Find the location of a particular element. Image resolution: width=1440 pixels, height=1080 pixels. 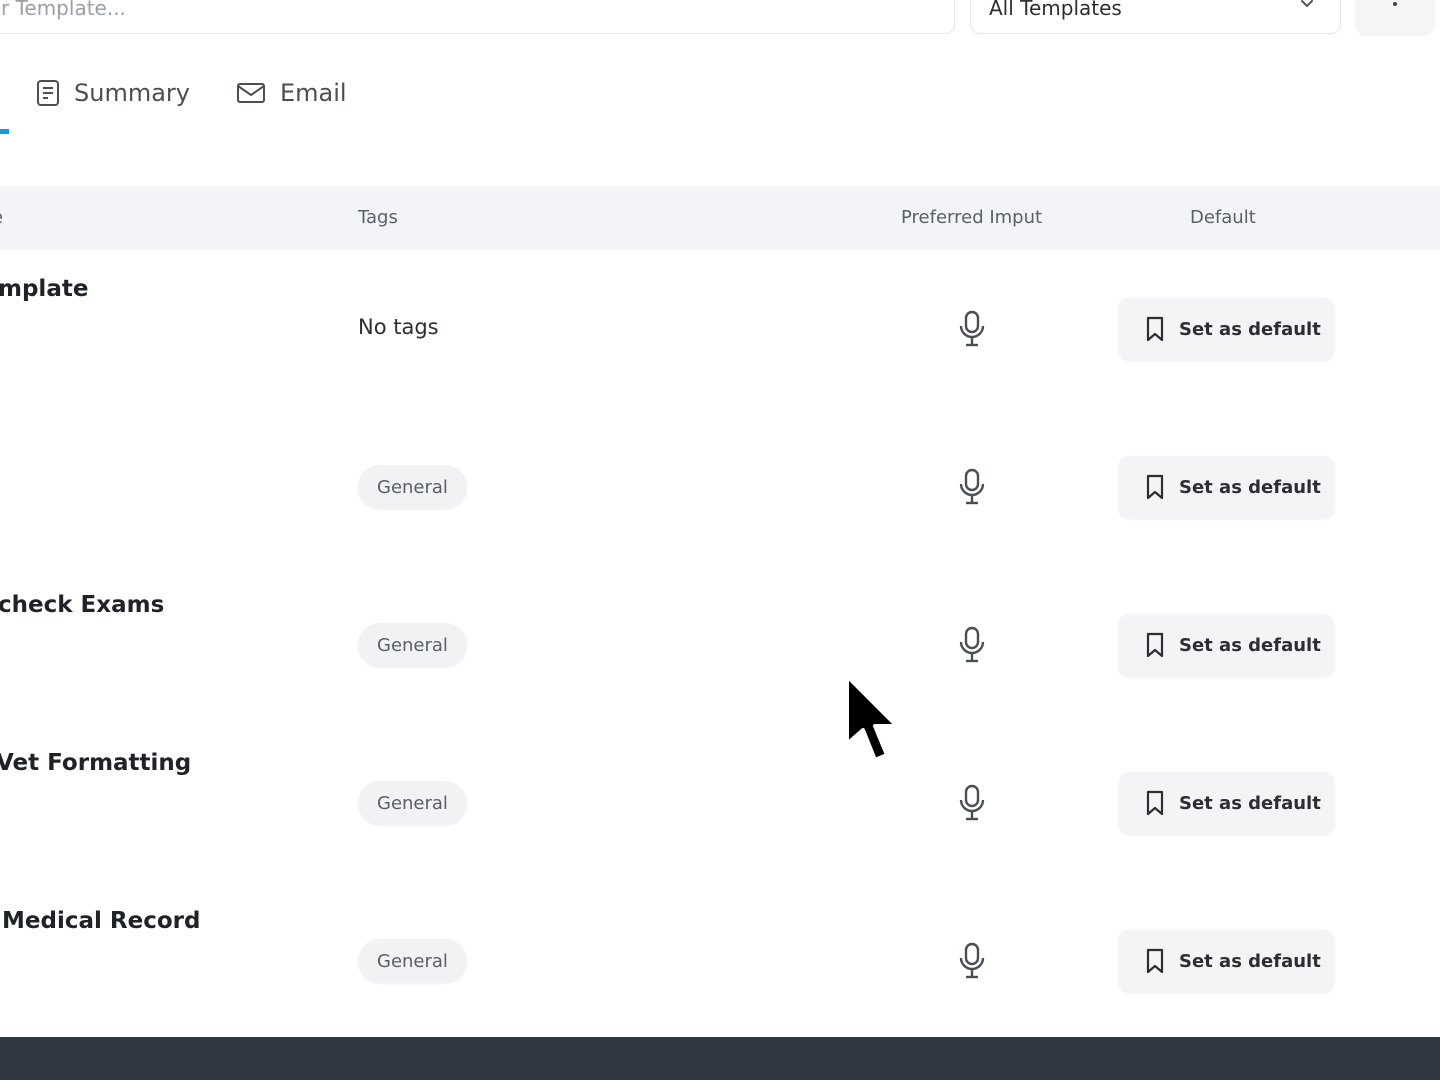

column-header-default: Default is located at coordinates (1223, 217).